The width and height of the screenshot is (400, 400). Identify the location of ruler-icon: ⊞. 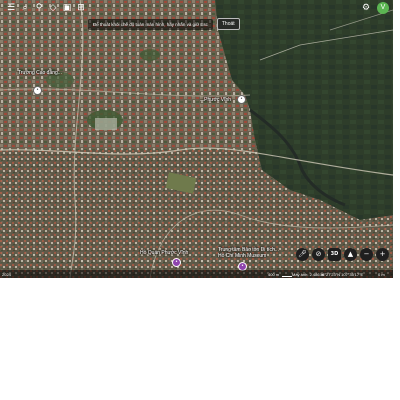
(81, 8).